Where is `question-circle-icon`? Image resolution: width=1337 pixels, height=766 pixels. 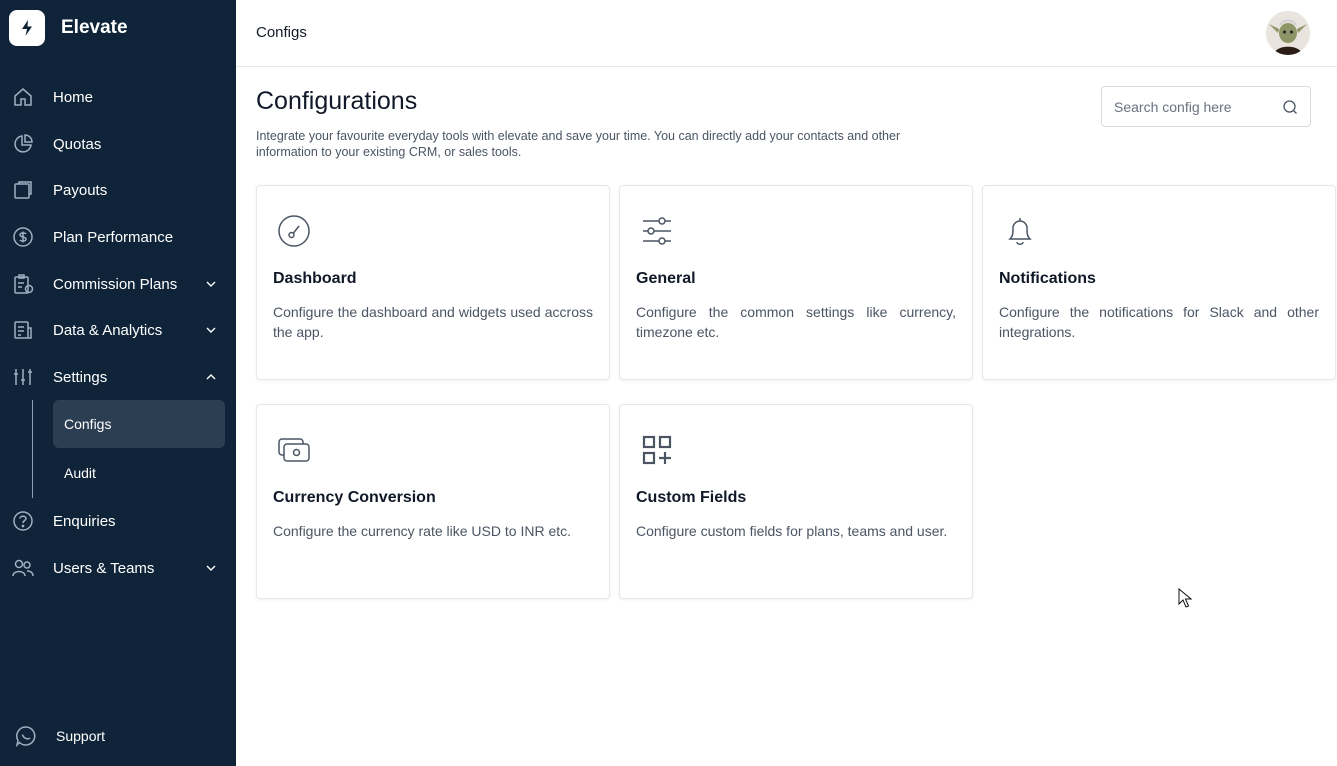 question-circle-icon is located at coordinates (23, 521).